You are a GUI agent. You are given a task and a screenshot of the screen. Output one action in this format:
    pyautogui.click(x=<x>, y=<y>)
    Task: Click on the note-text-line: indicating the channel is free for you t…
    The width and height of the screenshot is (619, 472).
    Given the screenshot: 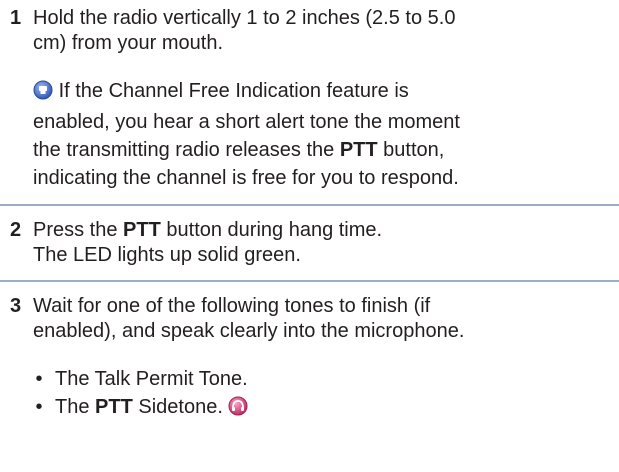 What is the action you would take?
    pyautogui.click(x=246, y=178)
    